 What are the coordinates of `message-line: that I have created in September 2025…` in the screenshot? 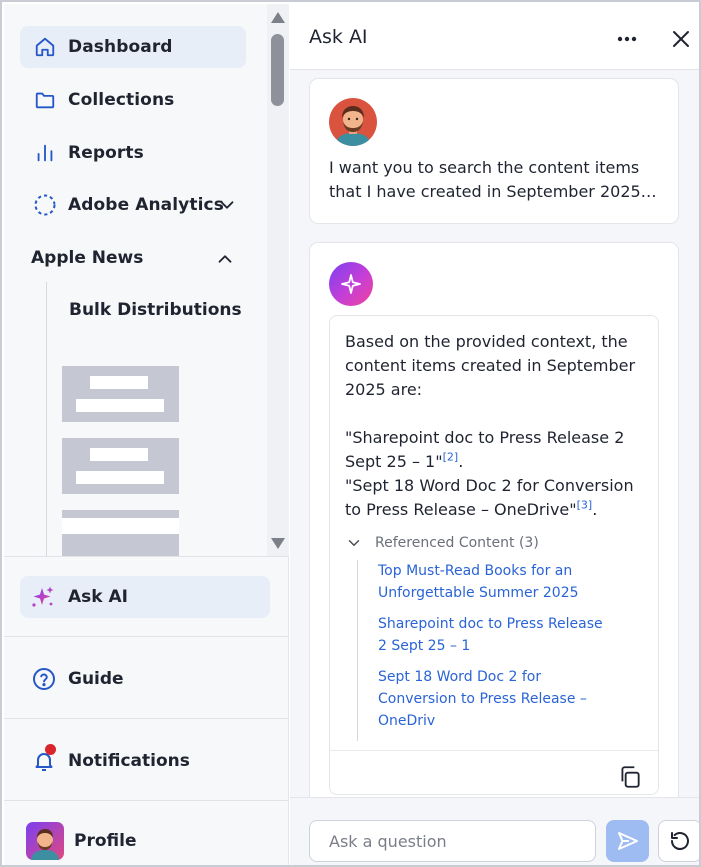 It's located at (493, 191).